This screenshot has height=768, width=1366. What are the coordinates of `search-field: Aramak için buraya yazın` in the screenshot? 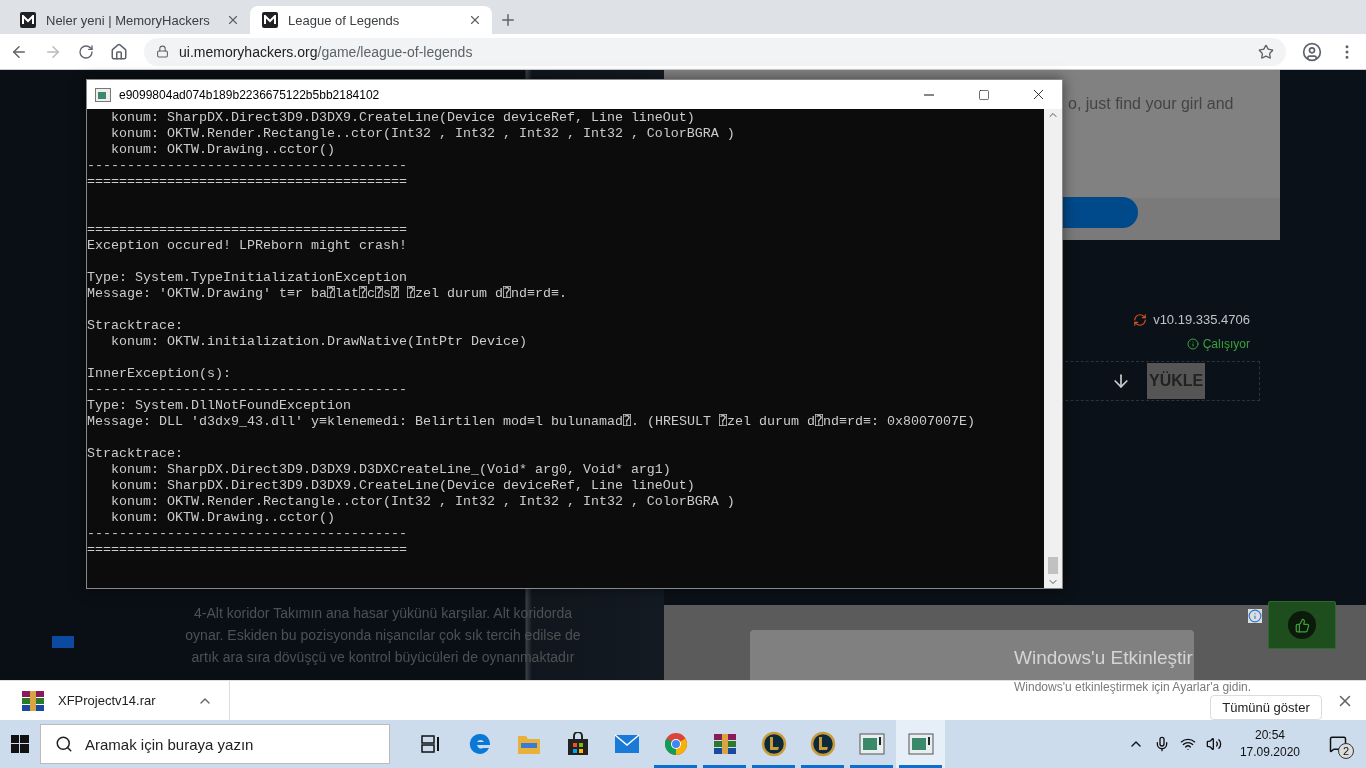 It's located at (215, 744).